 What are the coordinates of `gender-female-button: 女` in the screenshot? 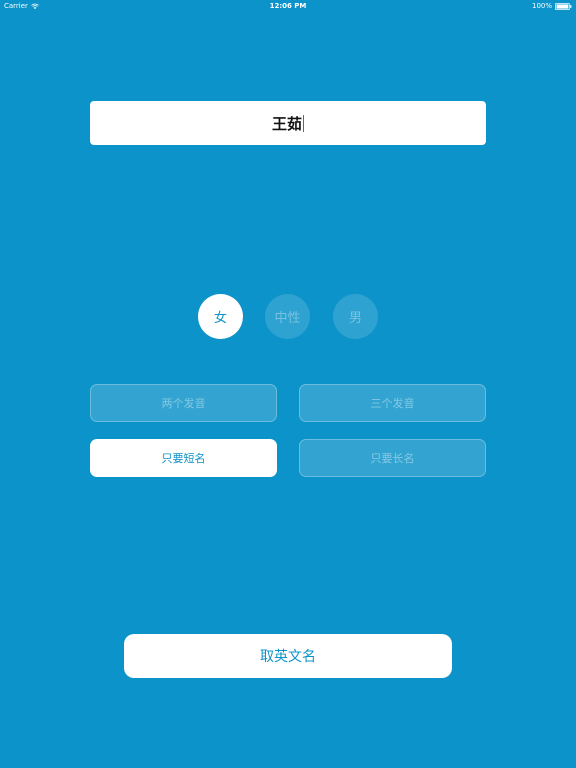 It's located at (220, 316).